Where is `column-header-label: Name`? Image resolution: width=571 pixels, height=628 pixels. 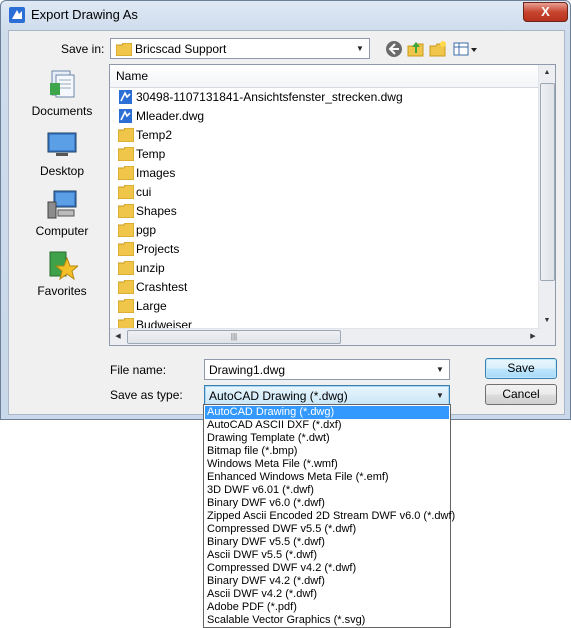
column-header-label: Name is located at coordinates (132, 76).